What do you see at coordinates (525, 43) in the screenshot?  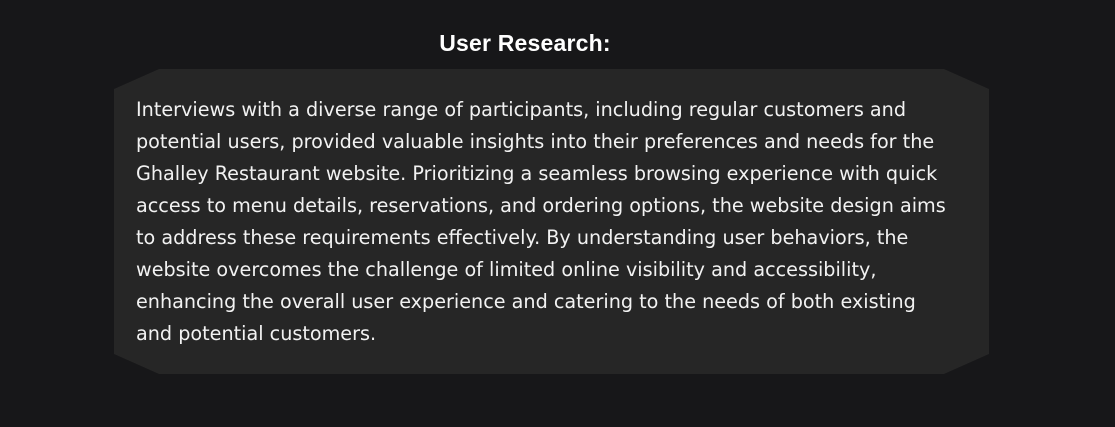 I see `section-title: User Research:` at bounding box center [525, 43].